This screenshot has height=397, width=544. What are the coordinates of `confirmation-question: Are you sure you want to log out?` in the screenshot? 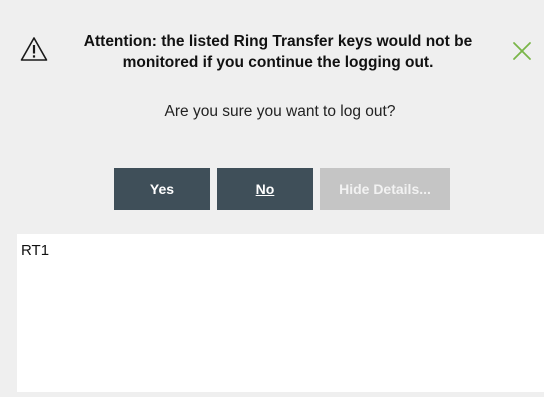 It's located at (280, 111).